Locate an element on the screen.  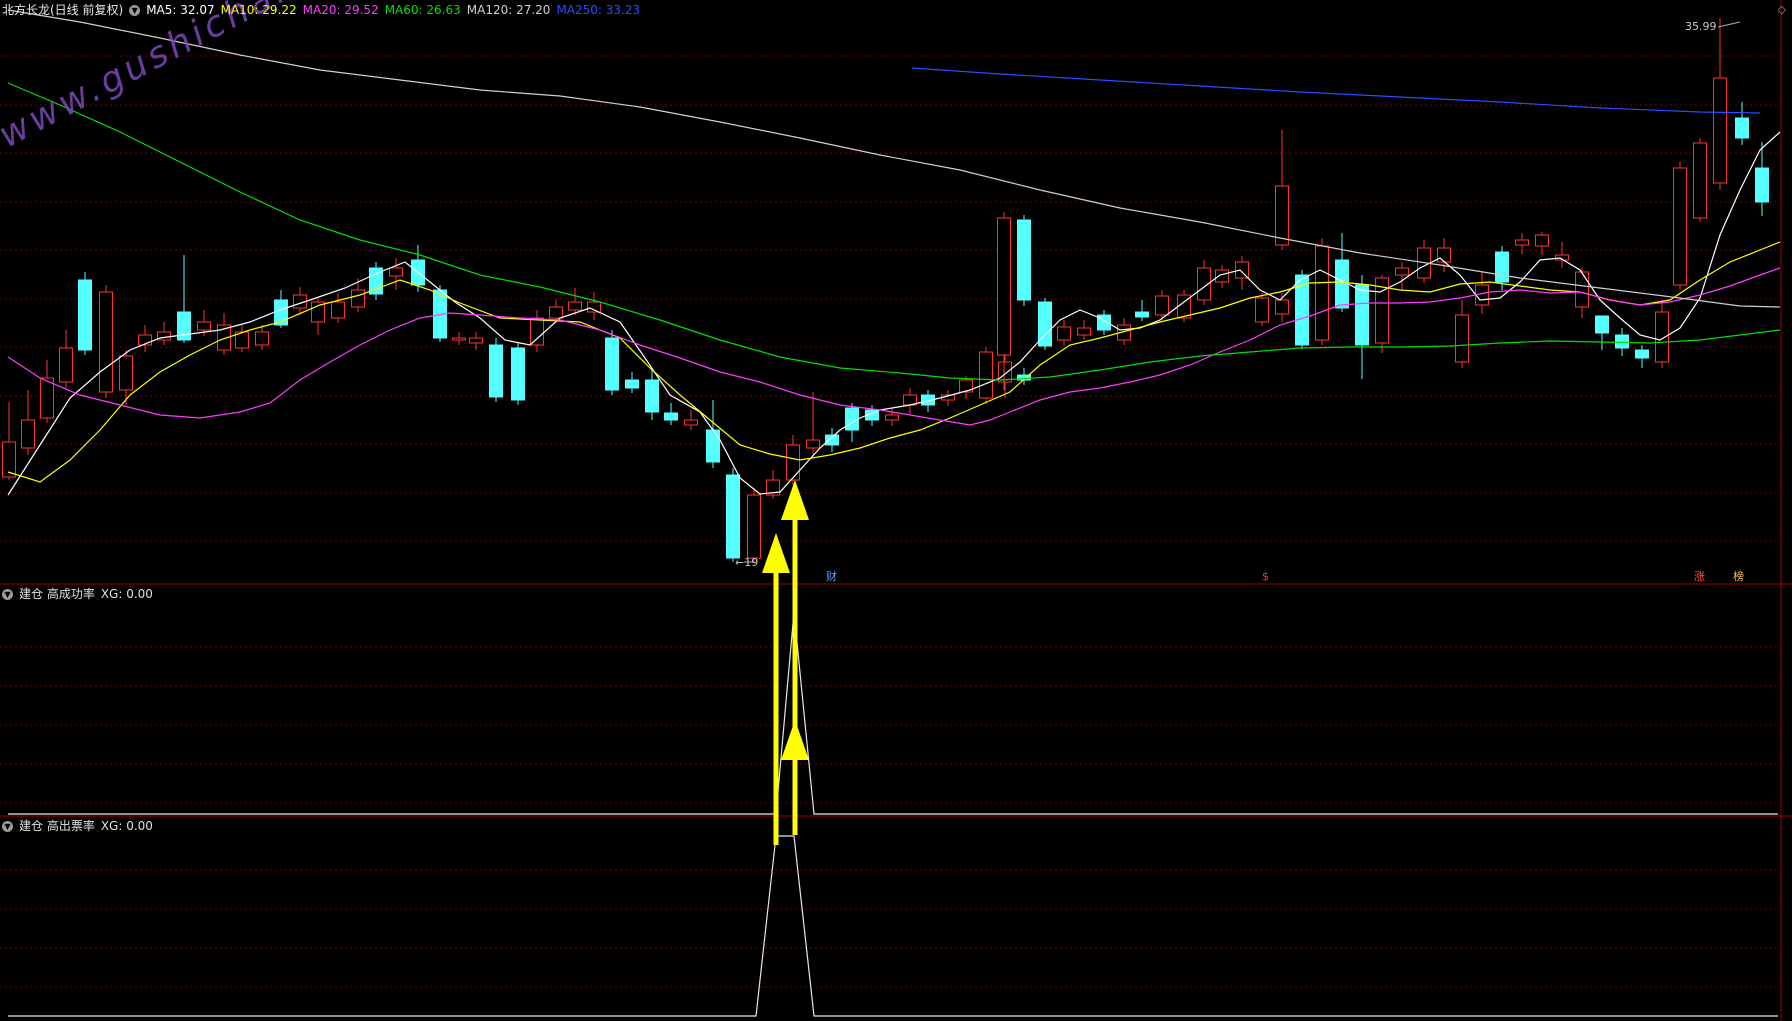
panel-2-title: 建仓 高出票率 is located at coordinates (57, 826).